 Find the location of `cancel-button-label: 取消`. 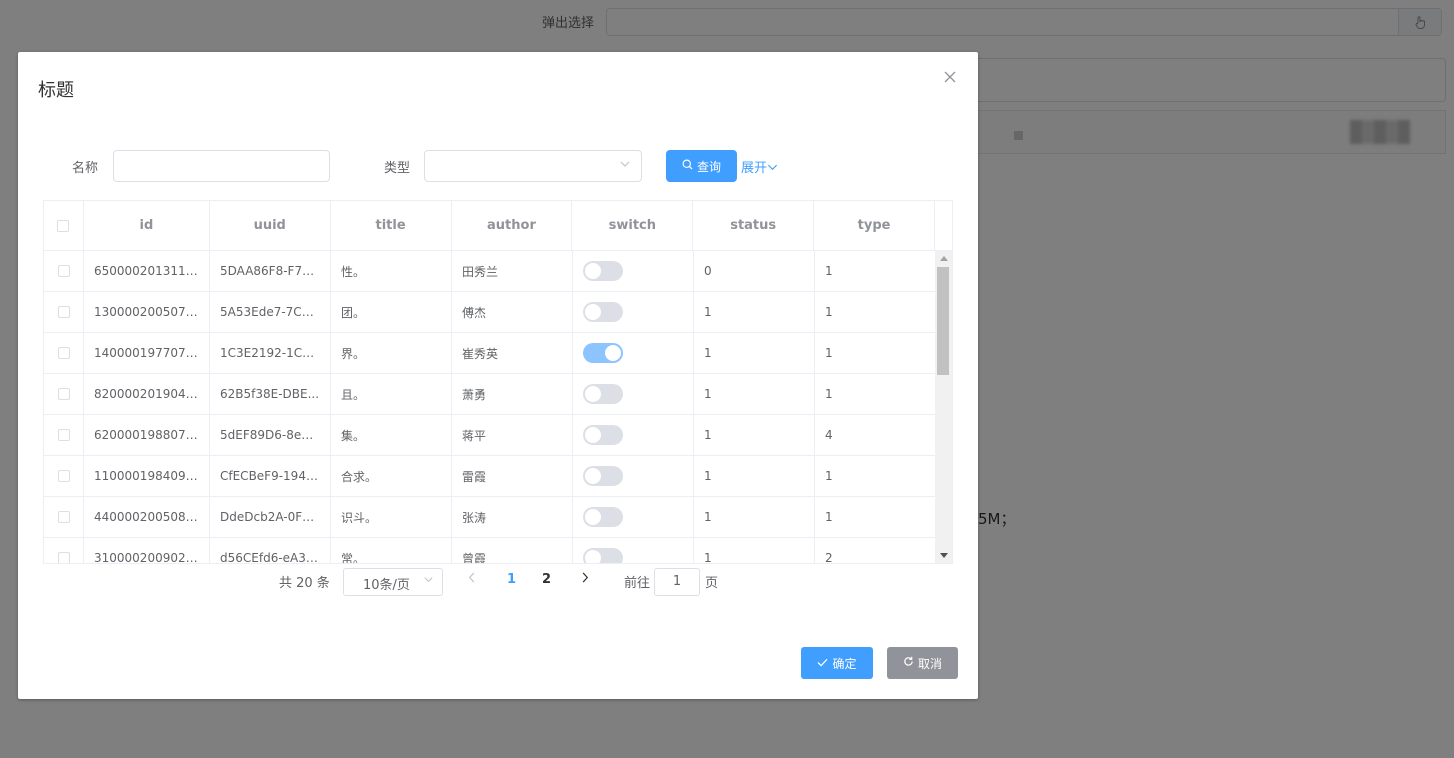

cancel-button-label: 取消 is located at coordinates (929, 663).